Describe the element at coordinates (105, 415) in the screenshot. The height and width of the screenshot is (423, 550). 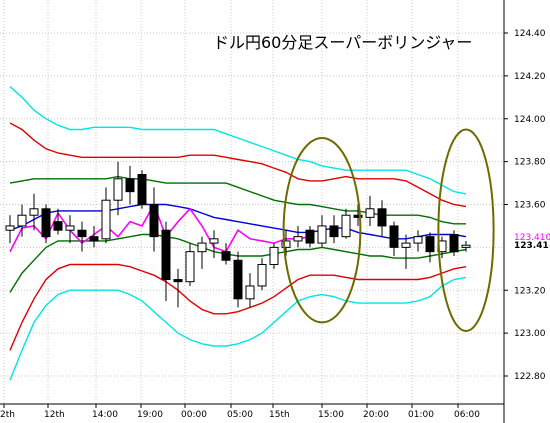
I see `x-tick-label: 14:00` at that location.